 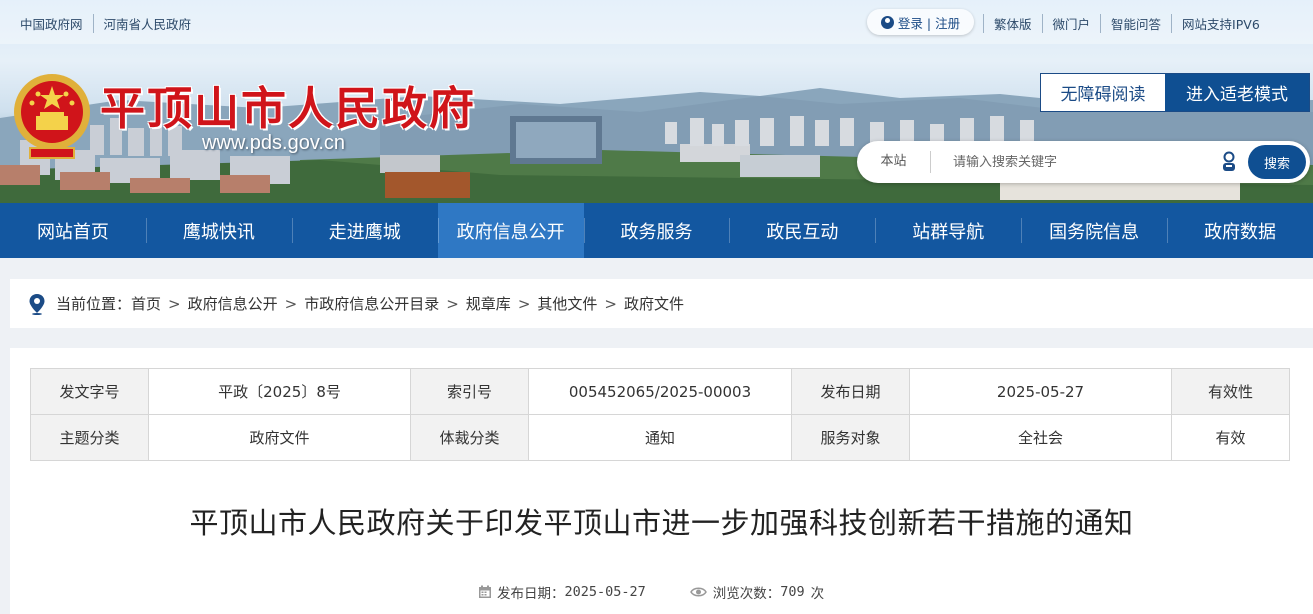 I want to click on topic-label: 主题分类, so click(x=89, y=437).